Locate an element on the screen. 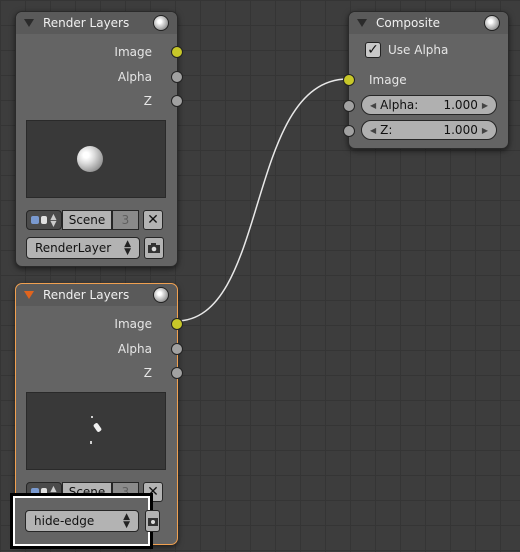 The image size is (520, 552). input-socket-alpha is located at coordinates (349, 106).